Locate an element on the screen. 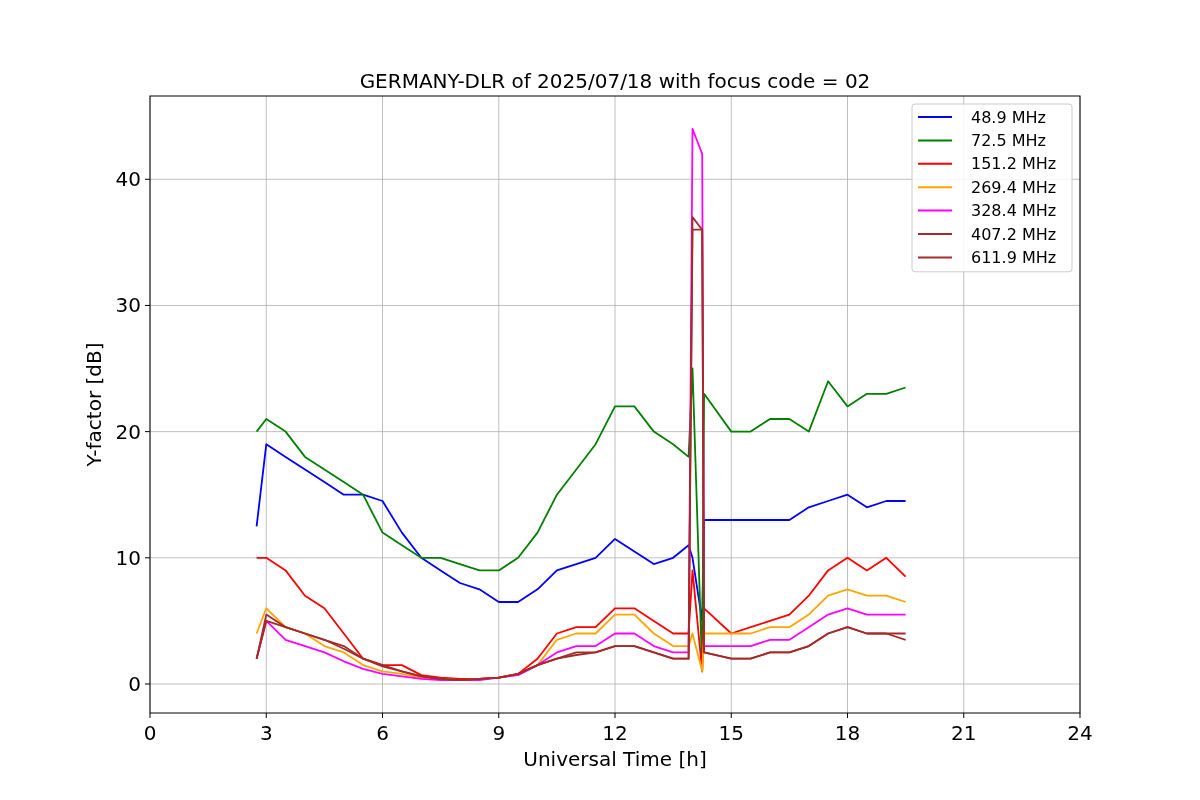  legend-label: 269.4 MHz is located at coordinates (1014, 187).